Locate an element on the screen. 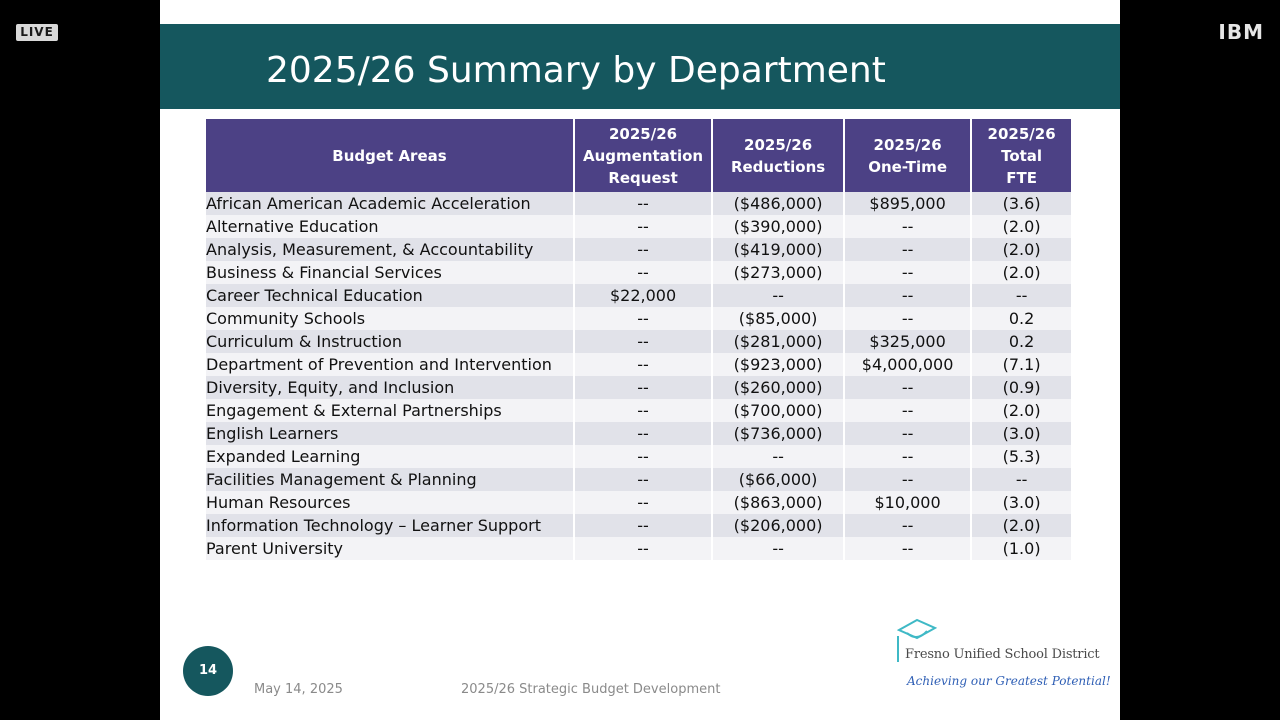  value-cell: ($700,000) is located at coordinates (778, 410).